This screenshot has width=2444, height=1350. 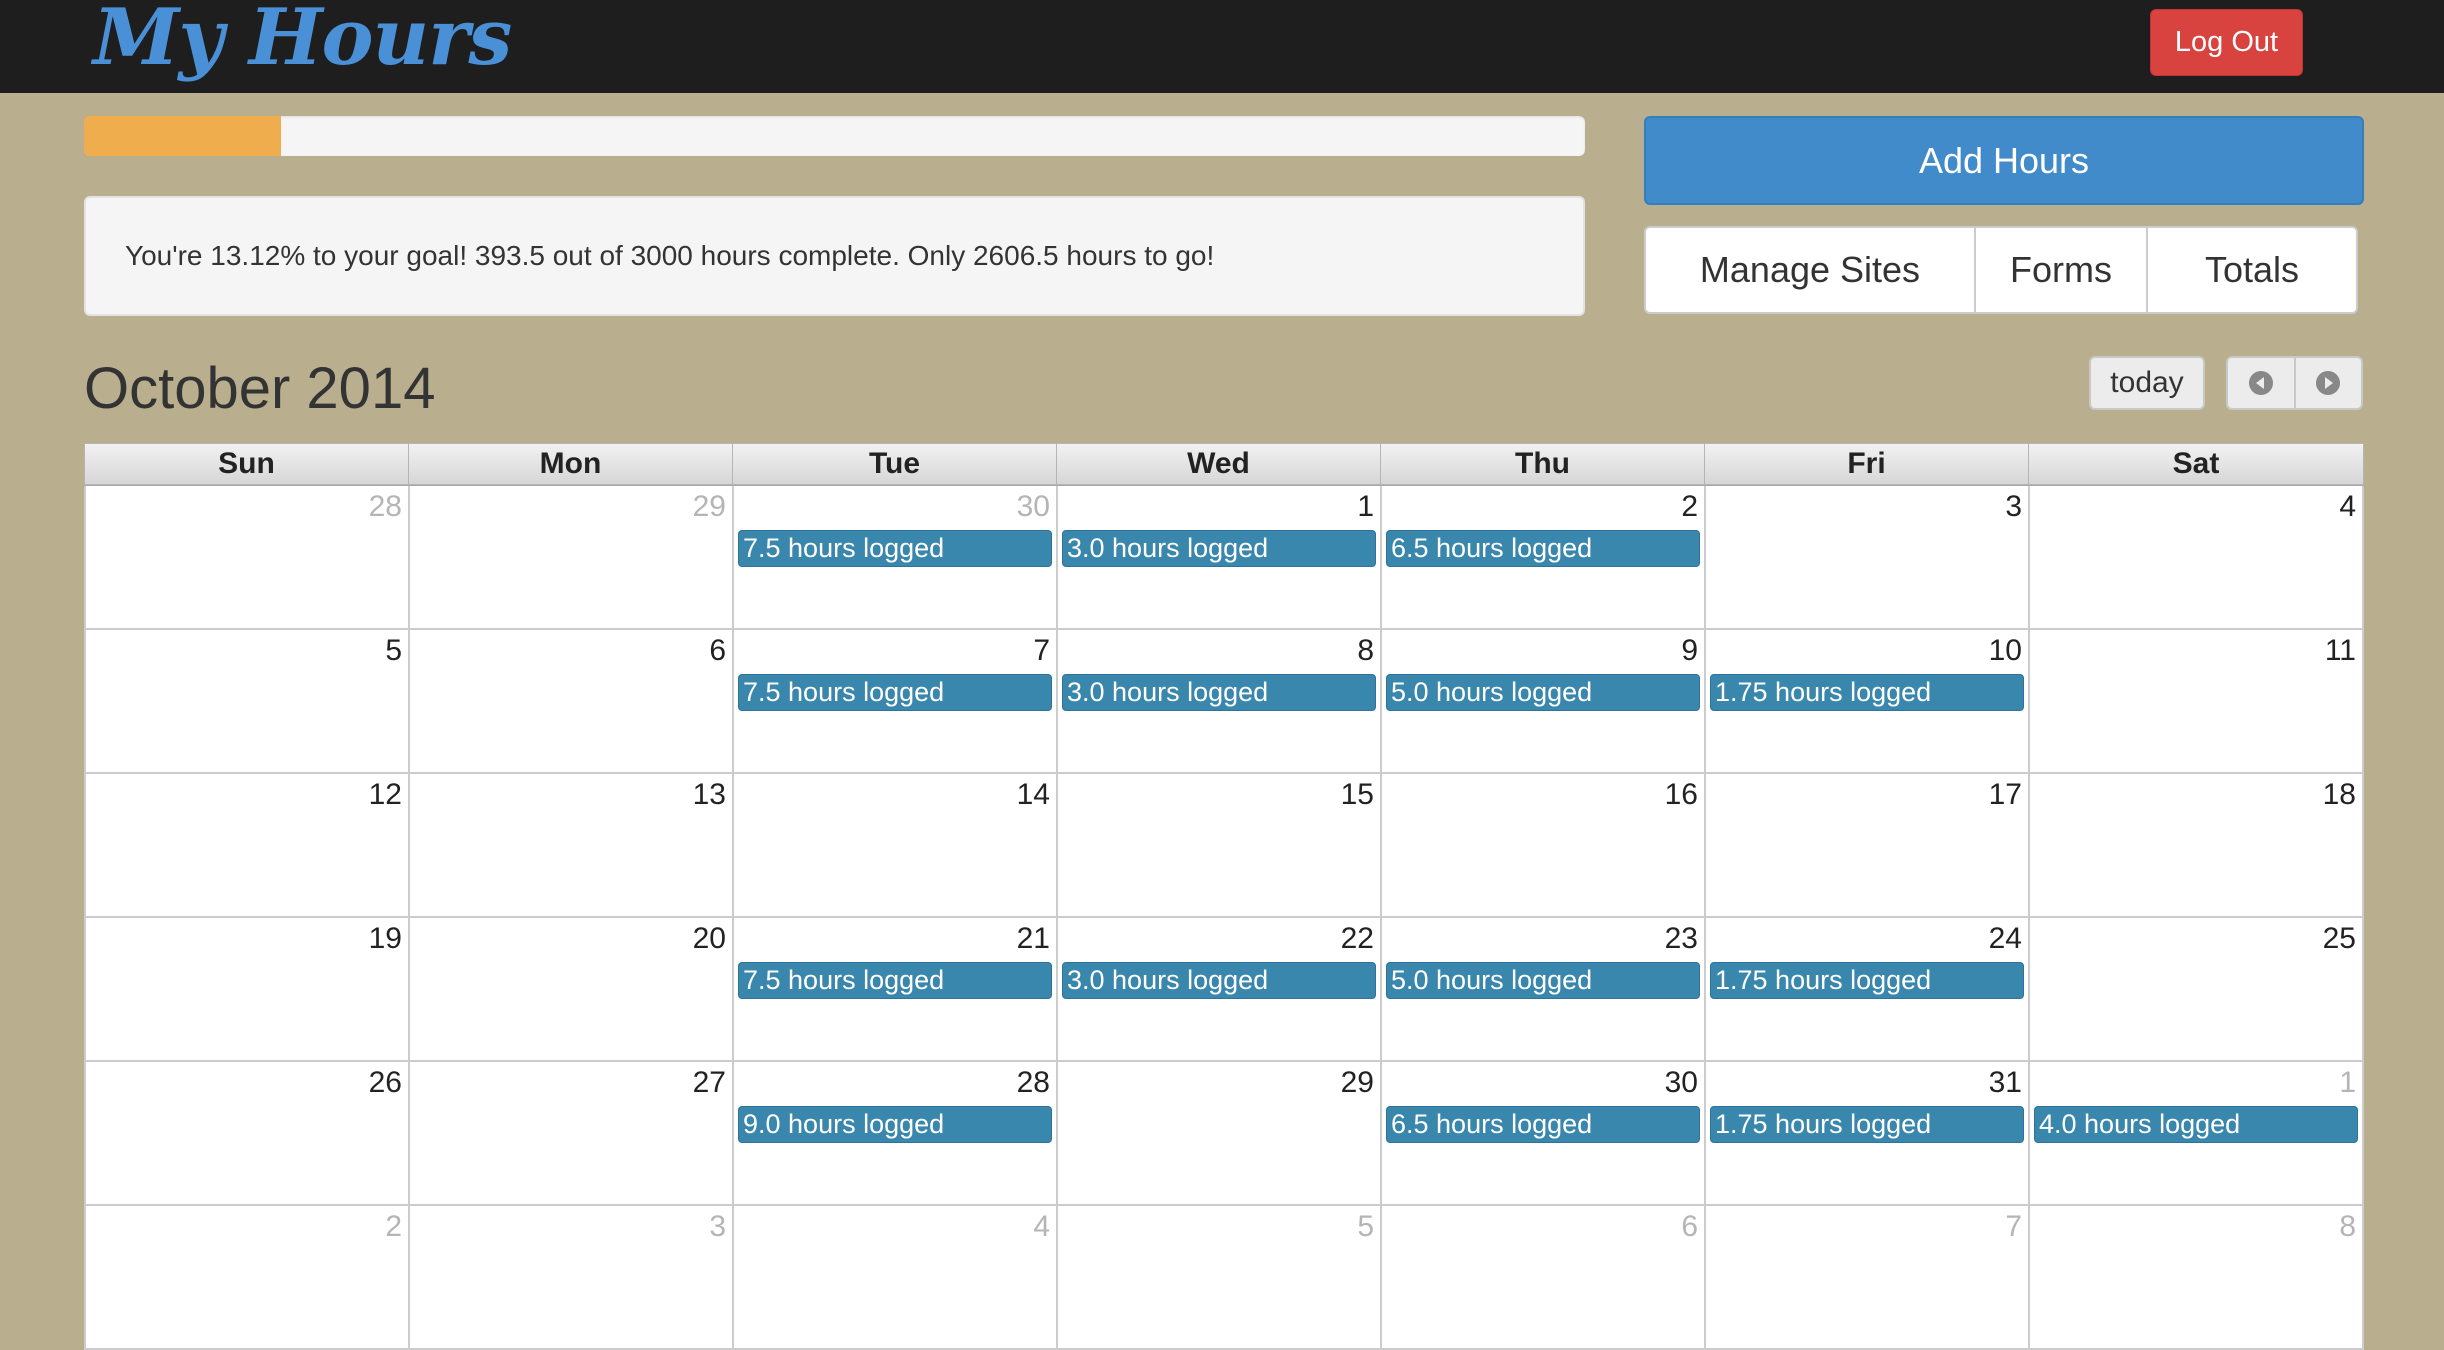 What do you see at coordinates (1357, 938) in the screenshot?
I see `day-number: 22` at bounding box center [1357, 938].